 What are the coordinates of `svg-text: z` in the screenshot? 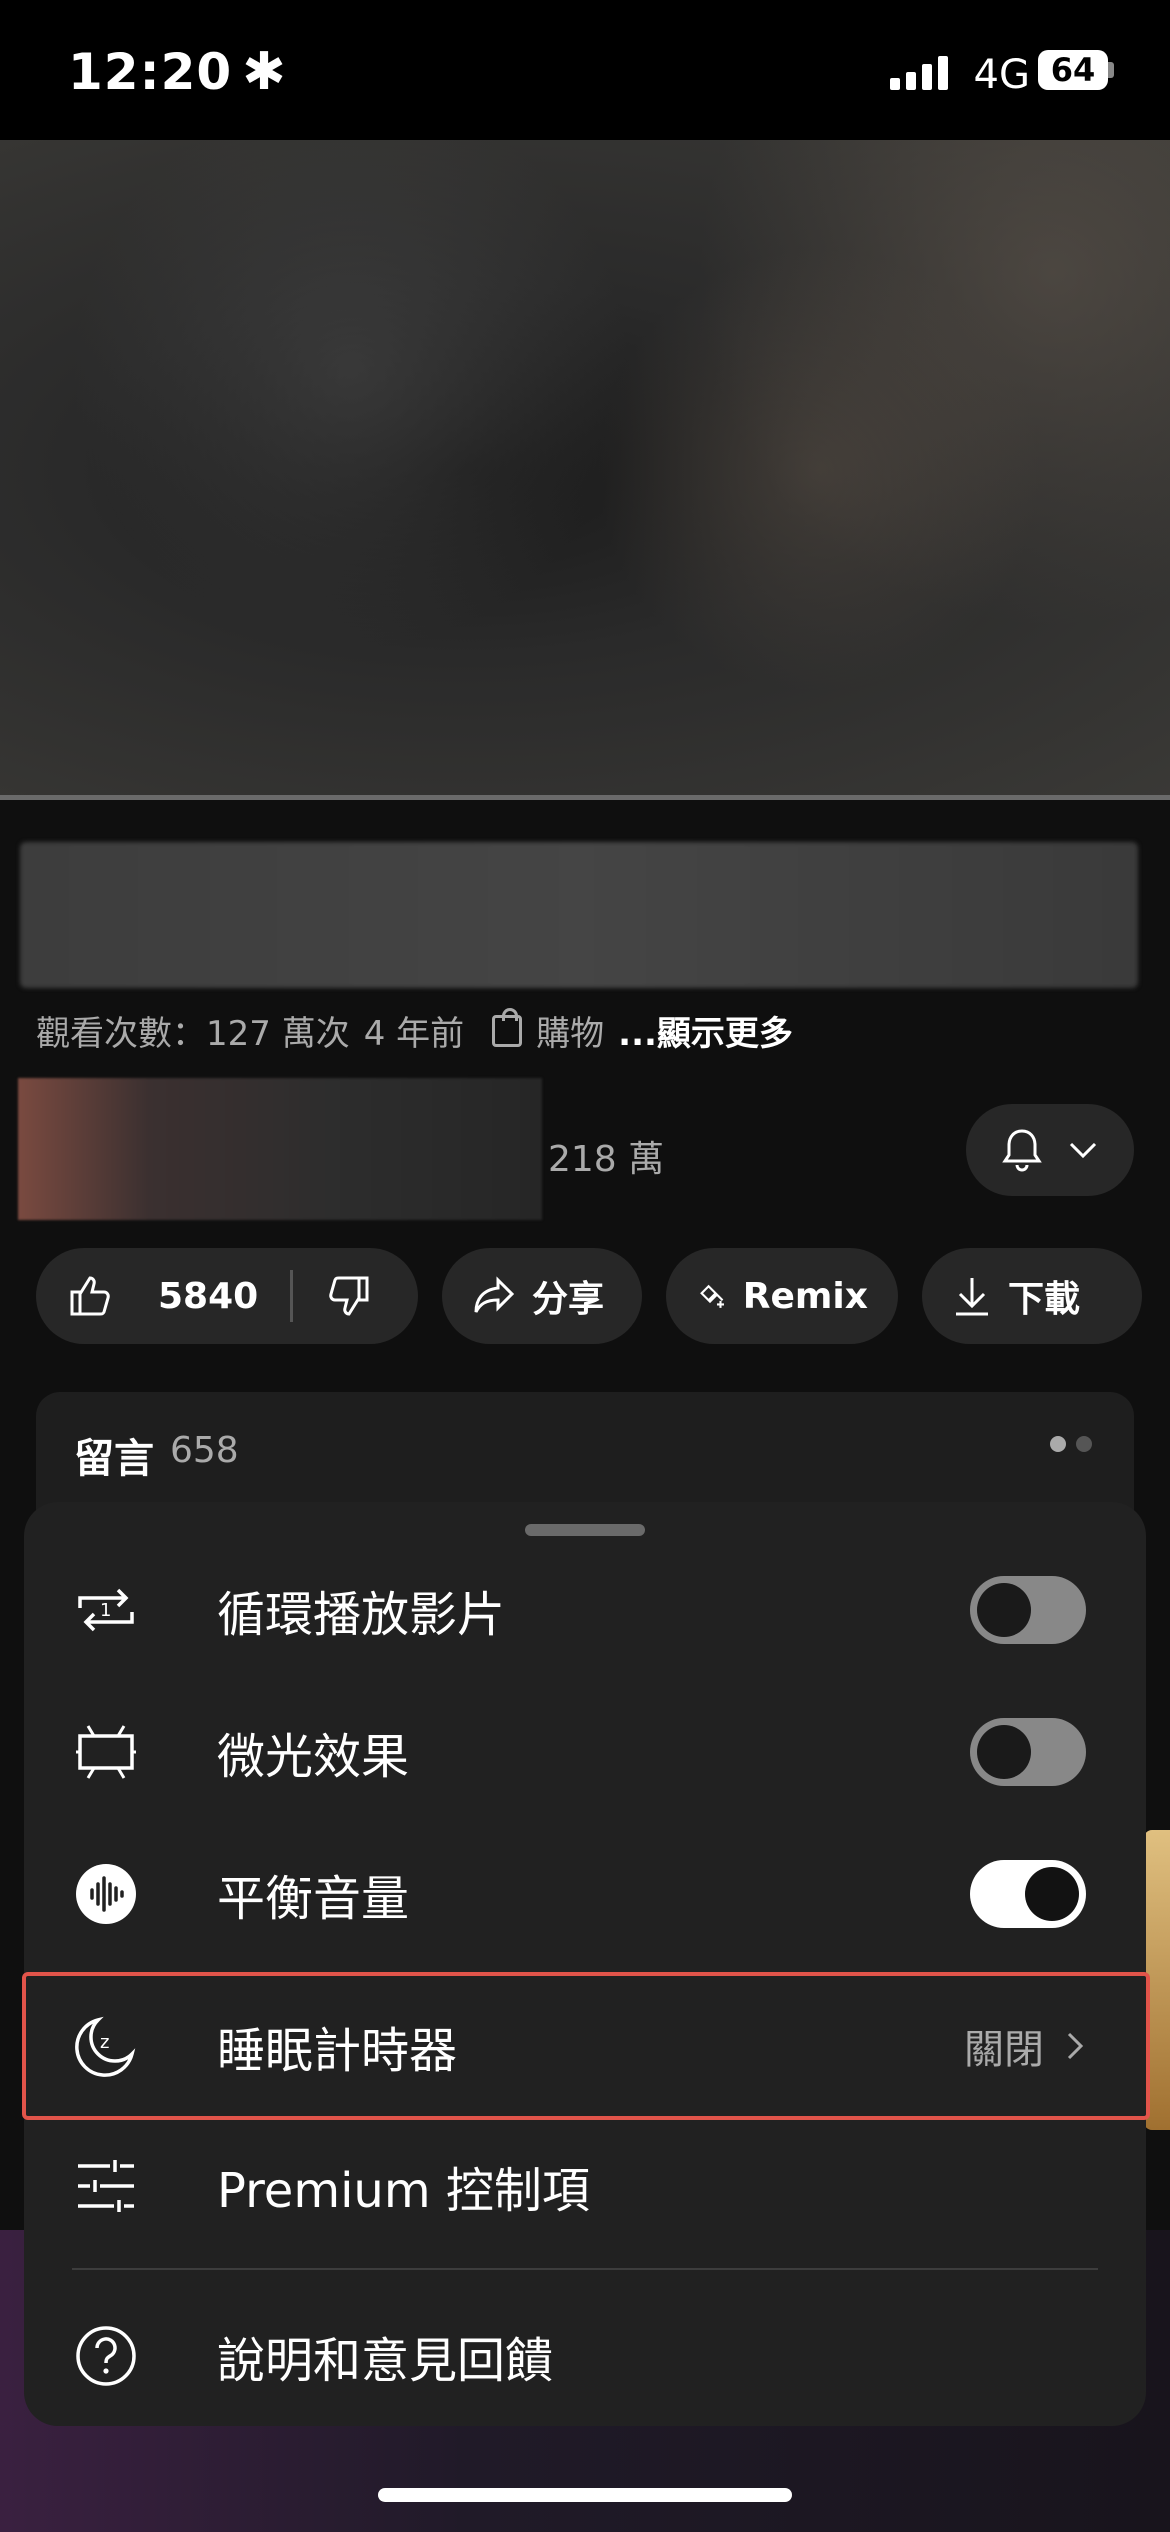 It's located at (104, 2042).